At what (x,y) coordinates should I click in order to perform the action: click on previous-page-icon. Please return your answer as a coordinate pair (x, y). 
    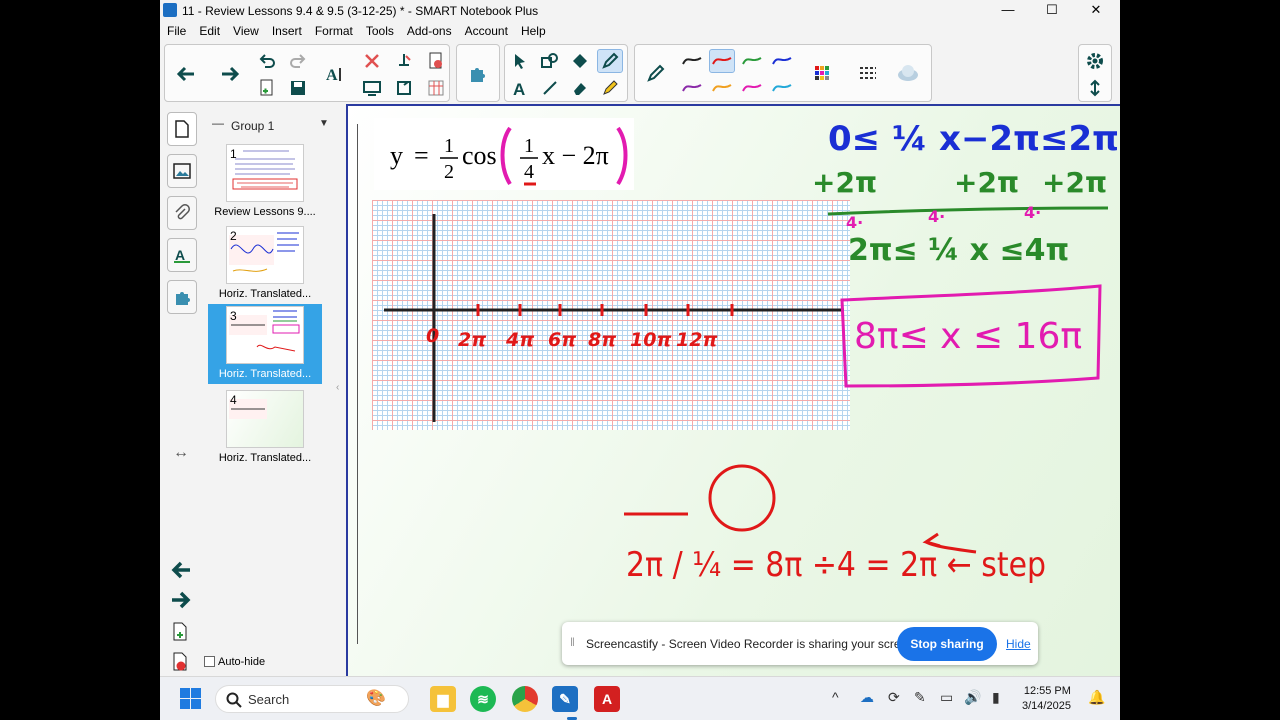
    Looking at the image, I should click on (181, 572).